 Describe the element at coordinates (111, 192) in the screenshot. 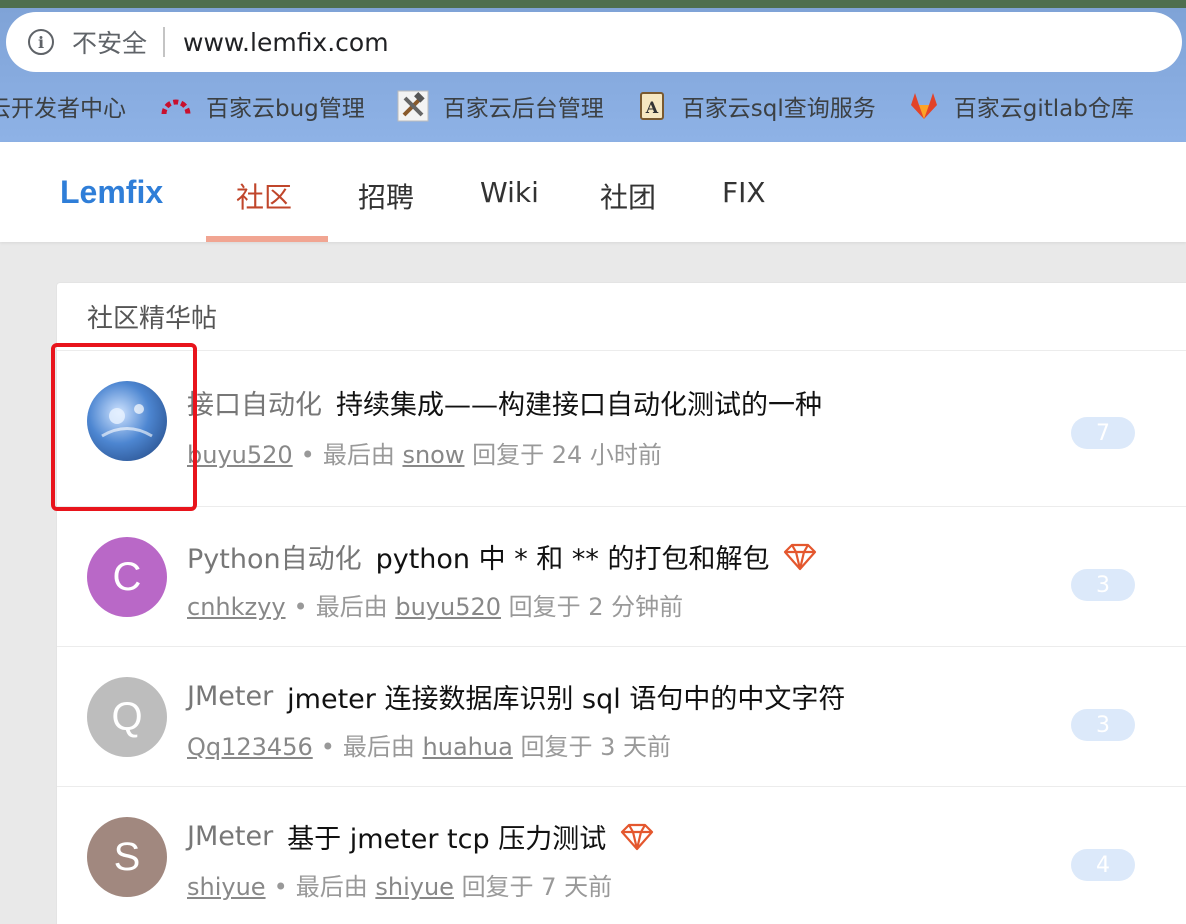

I see `brand-logo: Lemfix` at that location.